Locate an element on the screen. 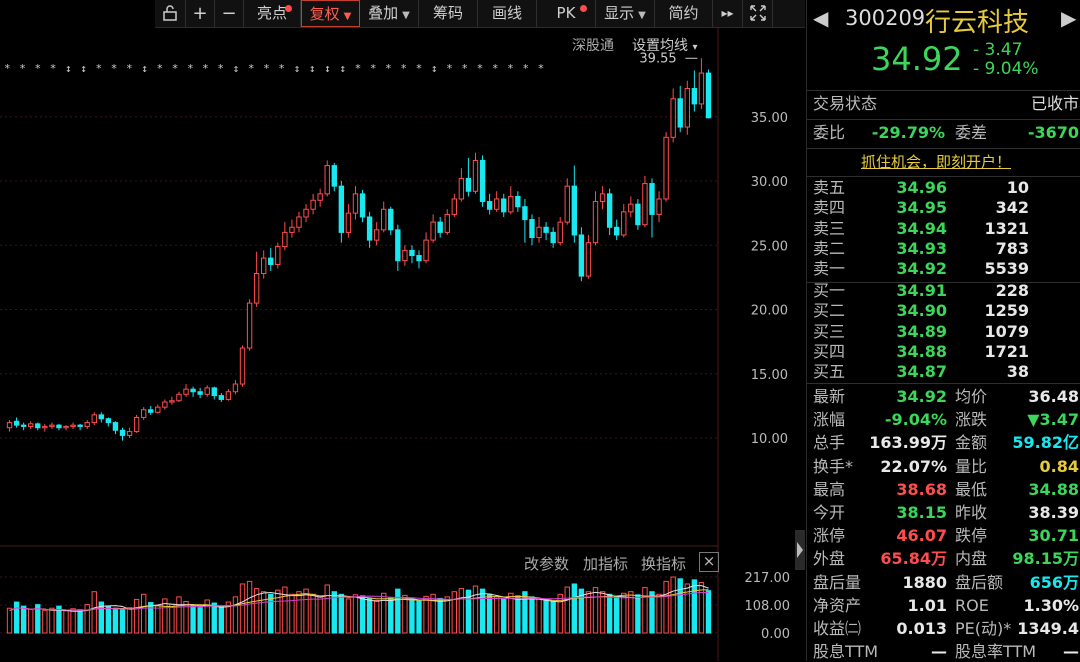 This screenshot has height=662, width=1080. lock-button is located at coordinates (170, 13).